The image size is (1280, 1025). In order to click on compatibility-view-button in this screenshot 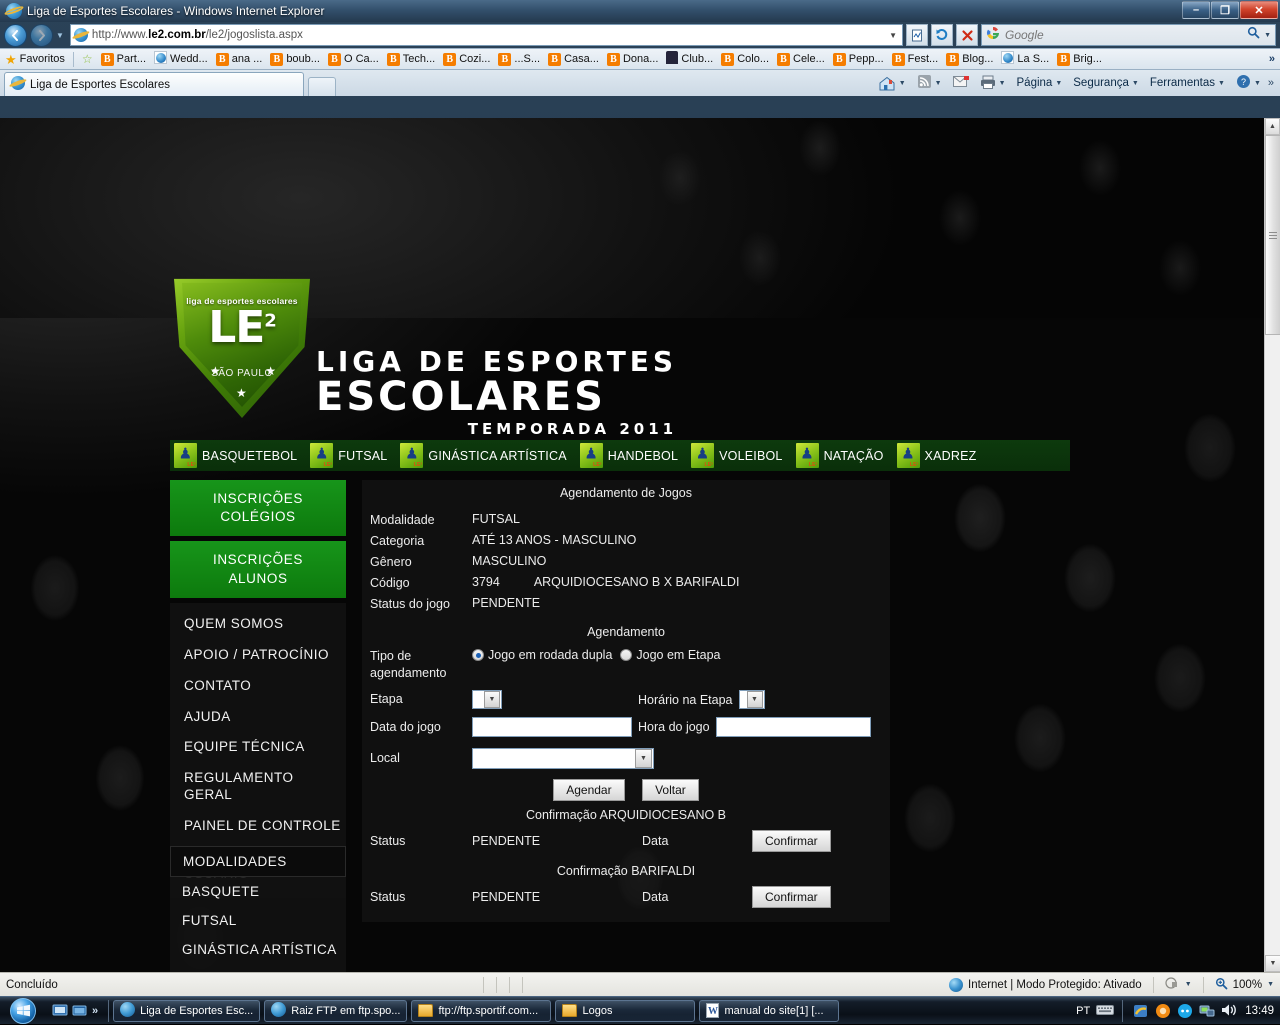, I will do `click(917, 35)`.